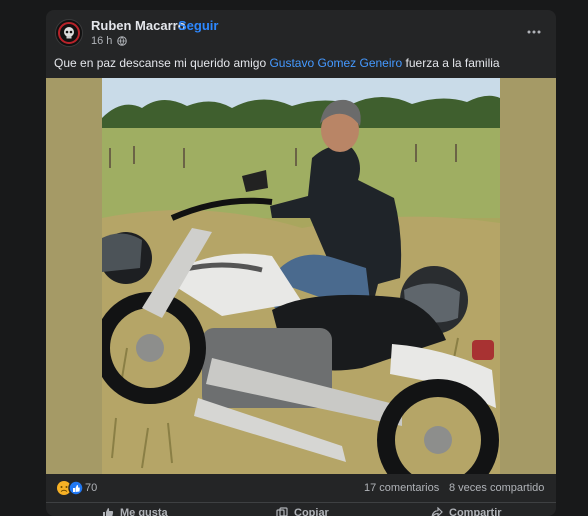  What do you see at coordinates (108, 512) in the screenshot?
I see `thumbs-up-icon` at bounding box center [108, 512].